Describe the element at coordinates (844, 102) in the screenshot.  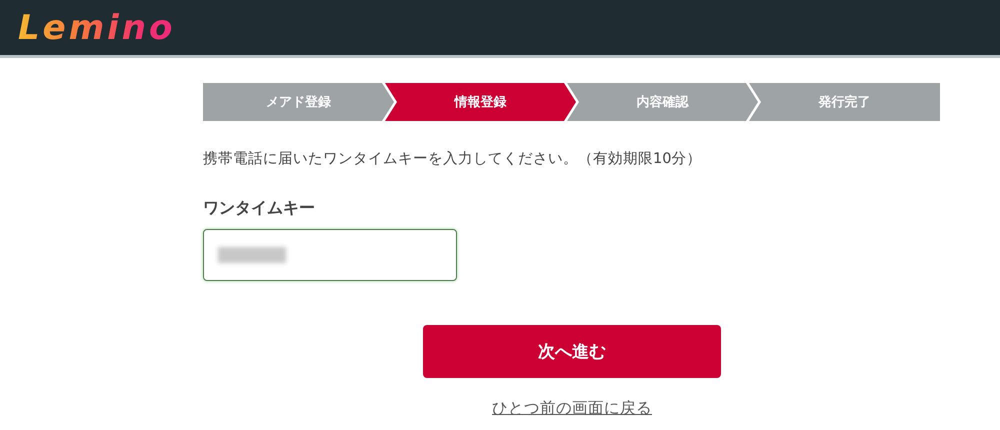
I see `progress-step: 発行完了` at that location.